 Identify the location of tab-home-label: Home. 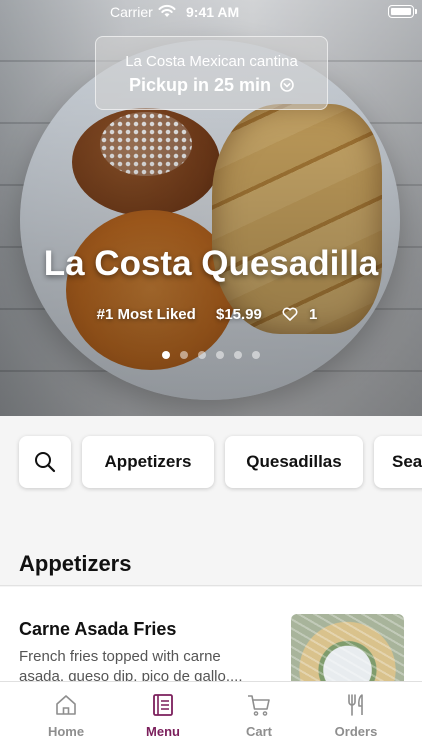
(66, 731).